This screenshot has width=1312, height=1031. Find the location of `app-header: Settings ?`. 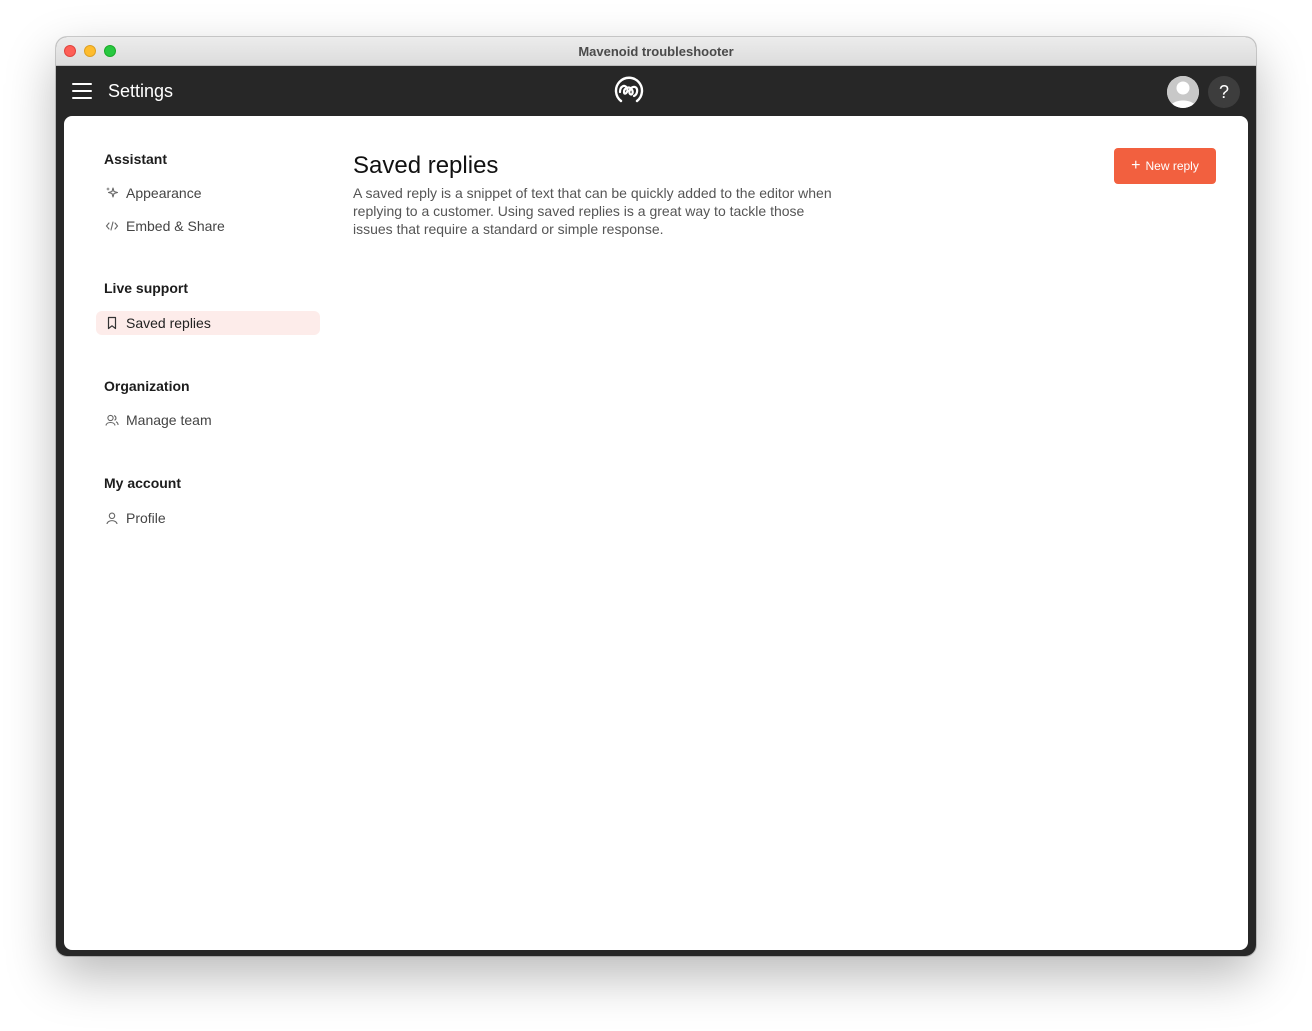

app-header: Settings ? is located at coordinates (656, 91).